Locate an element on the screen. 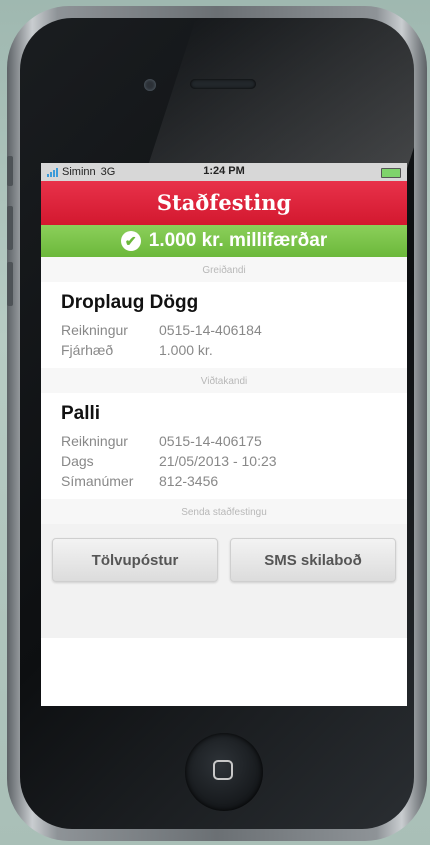 Image resolution: width=430 pixels, height=845 pixels. check-circle-icon: ✔ is located at coordinates (130, 241).